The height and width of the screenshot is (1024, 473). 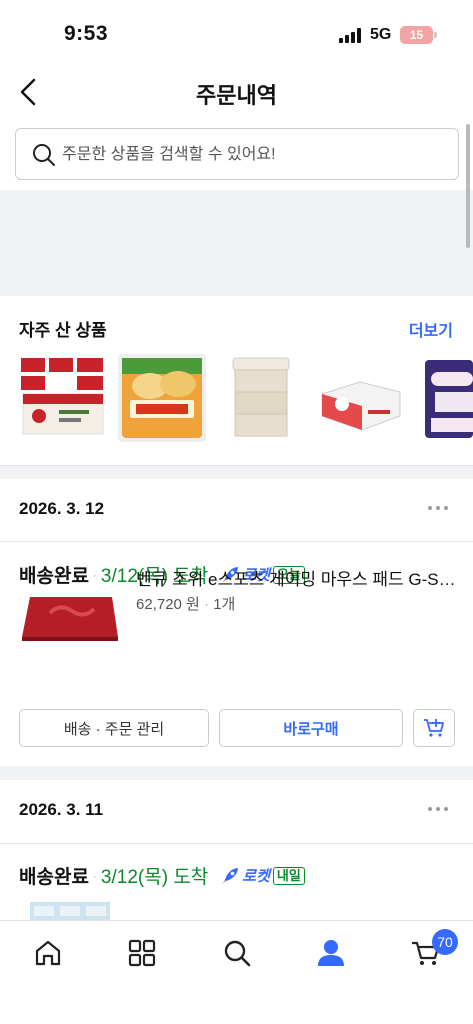 I want to click on add-cart-icon, so click(x=434, y=728).